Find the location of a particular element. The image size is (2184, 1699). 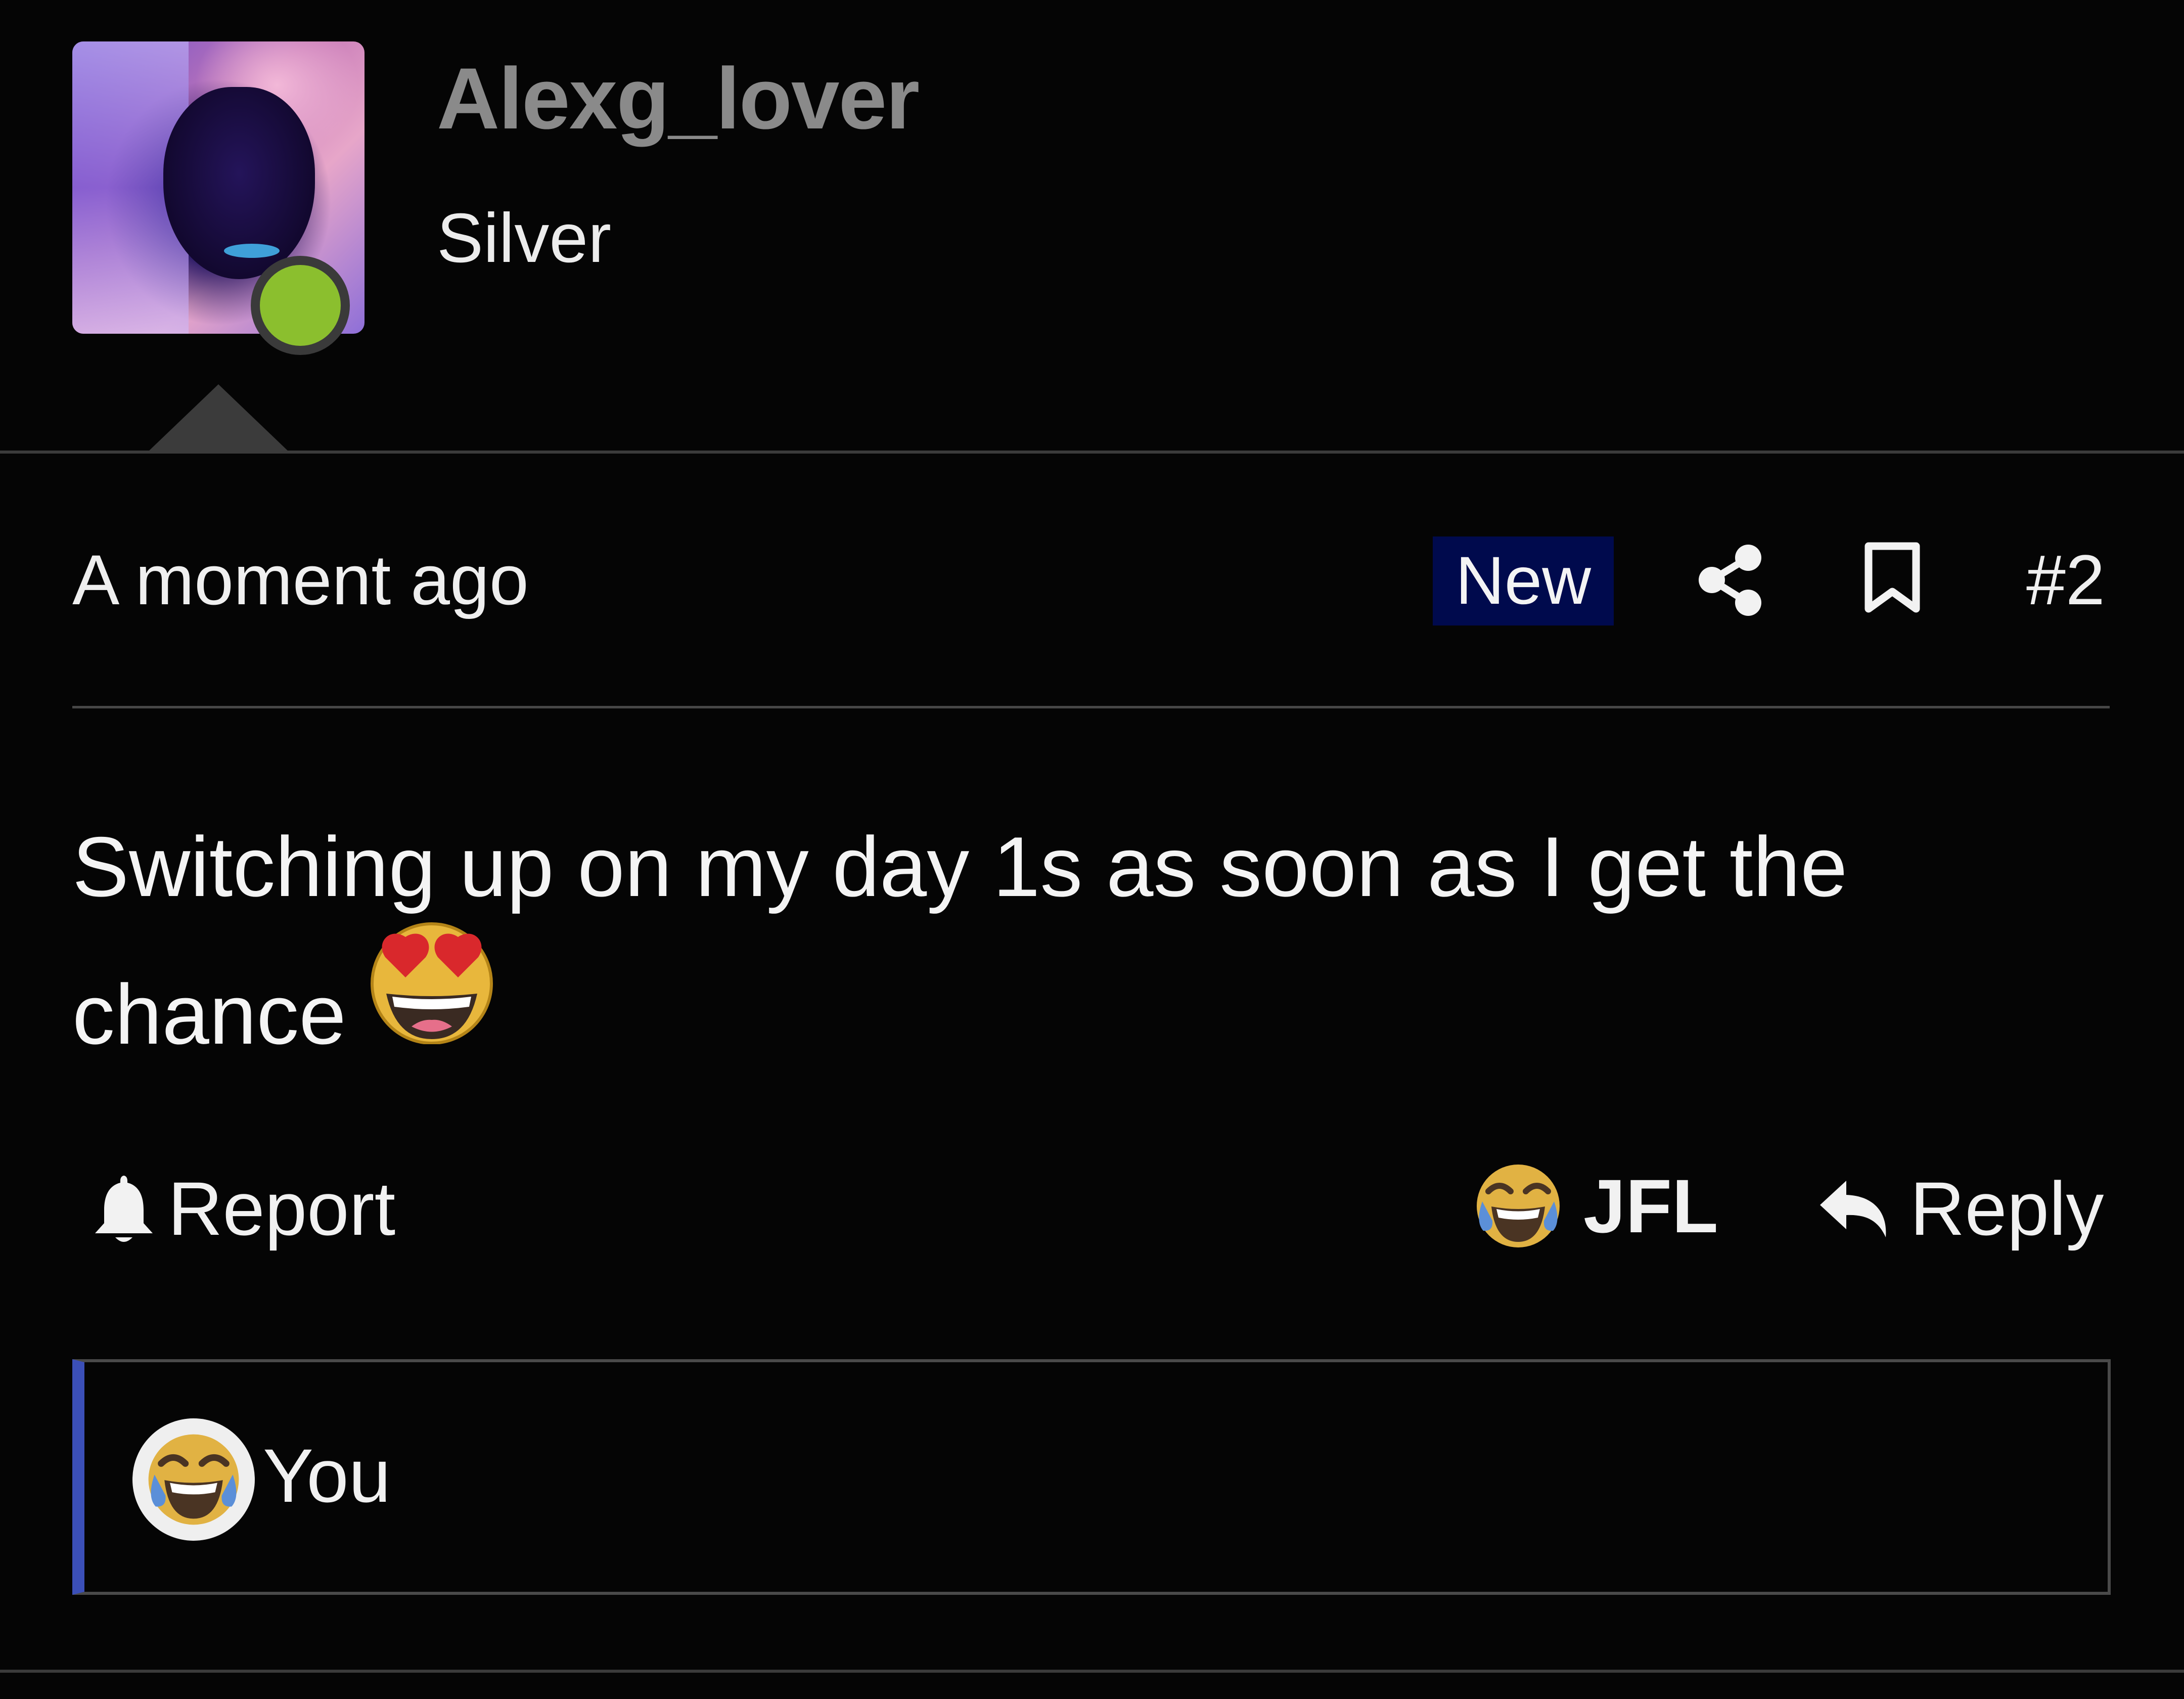

avatar-mouth is located at coordinates (252, 251).